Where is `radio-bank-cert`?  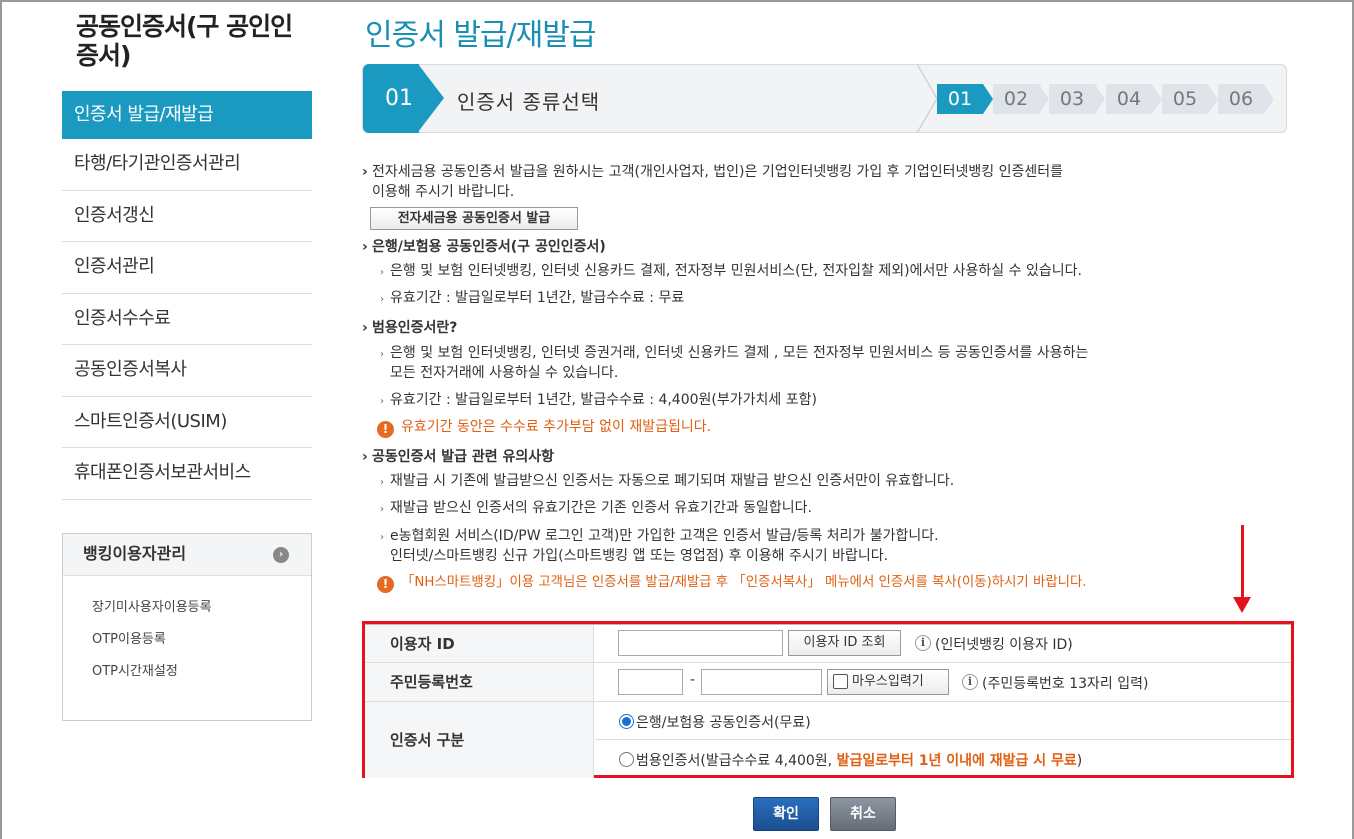
radio-bank-cert is located at coordinates (626, 721).